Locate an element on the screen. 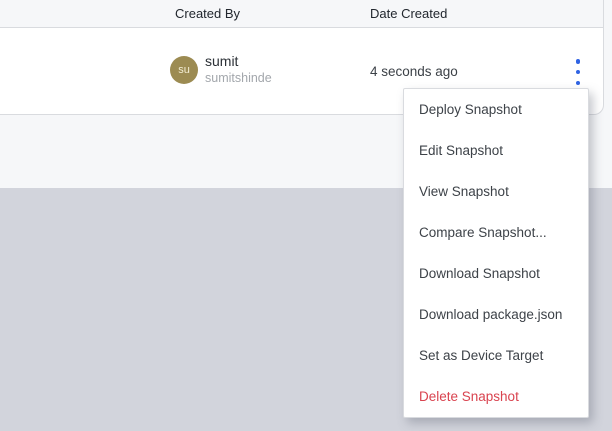  menu-item-download-snapshot: Download Snapshot is located at coordinates (496, 273).